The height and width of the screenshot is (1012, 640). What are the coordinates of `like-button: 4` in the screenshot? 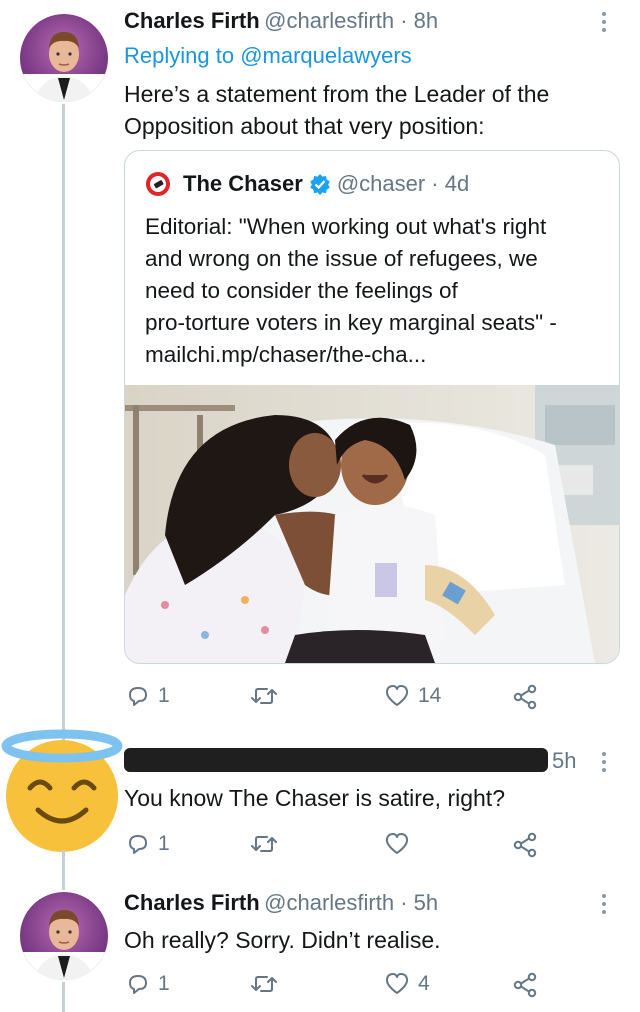 It's located at (407, 984).